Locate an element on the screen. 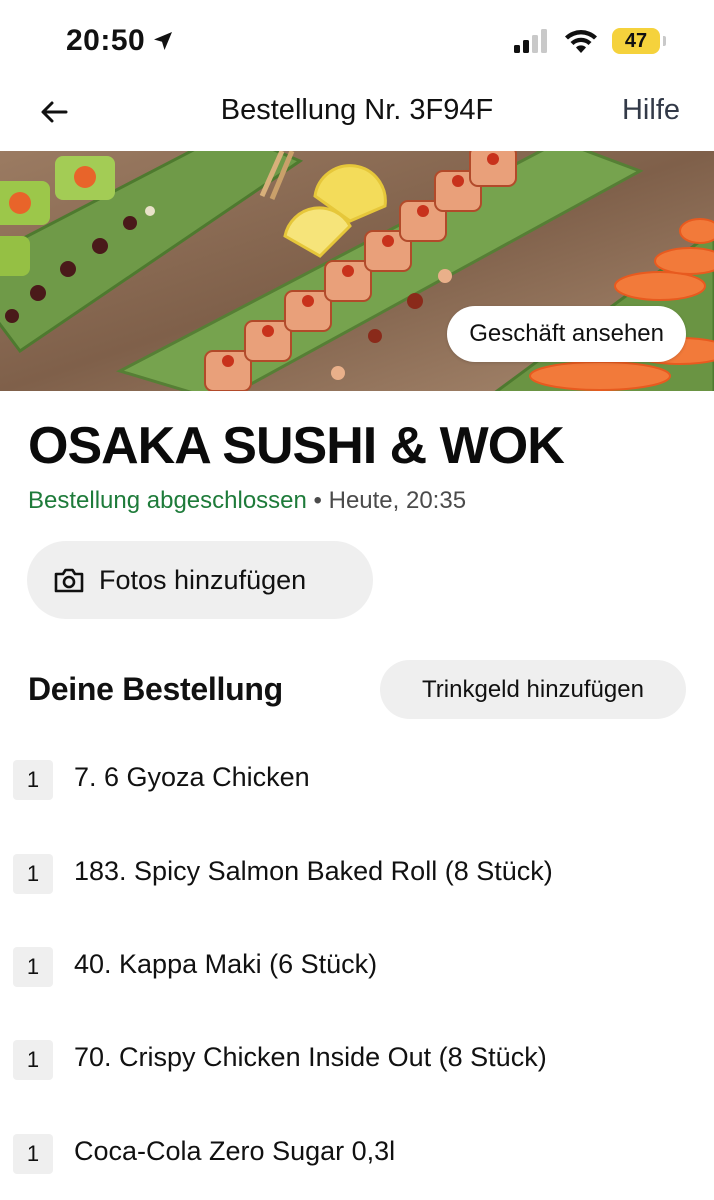  status-time-text: 20:50 is located at coordinates (106, 40).